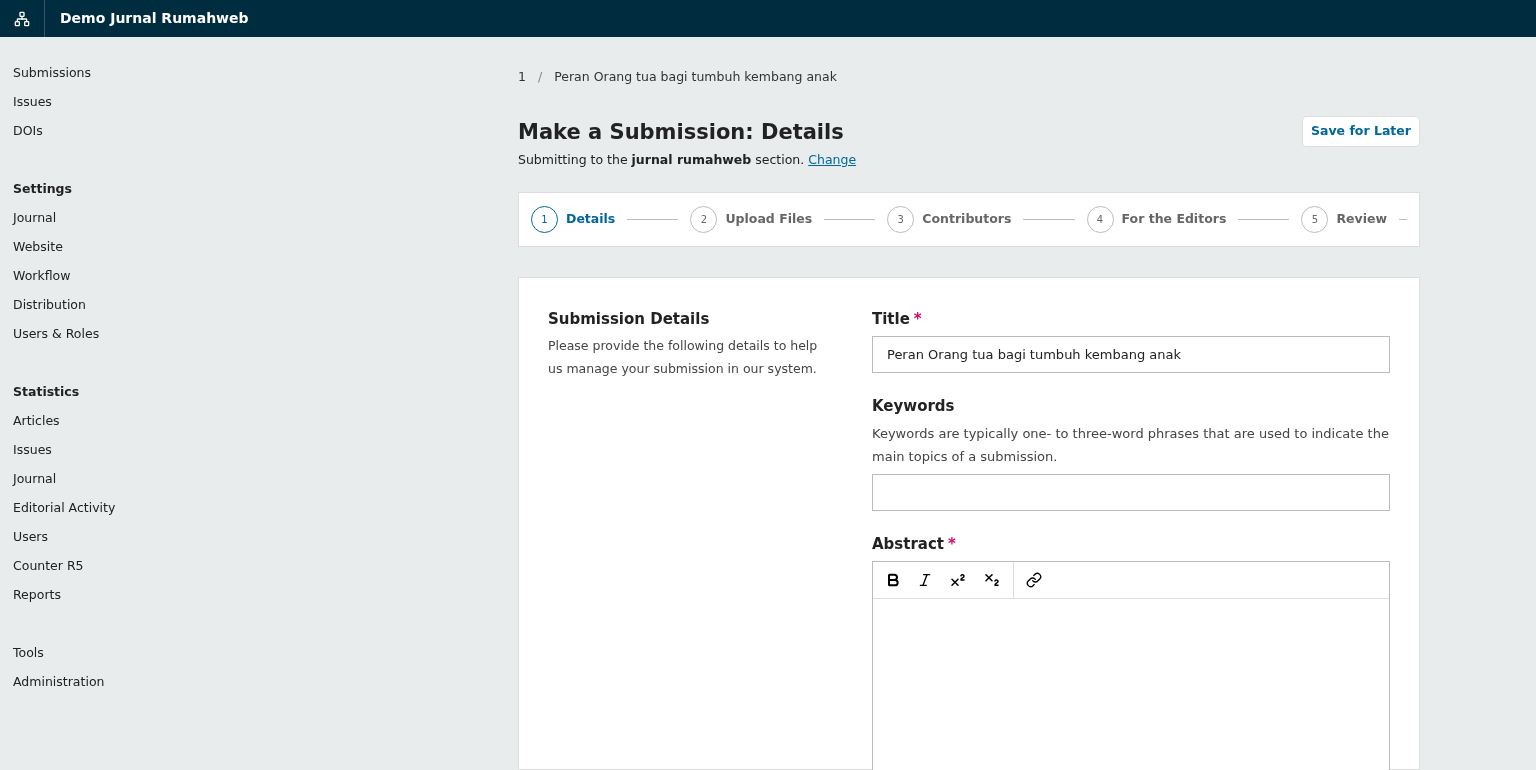  What do you see at coordinates (22, 18) in the screenshot?
I see `sitemap-icon` at bounding box center [22, 18].